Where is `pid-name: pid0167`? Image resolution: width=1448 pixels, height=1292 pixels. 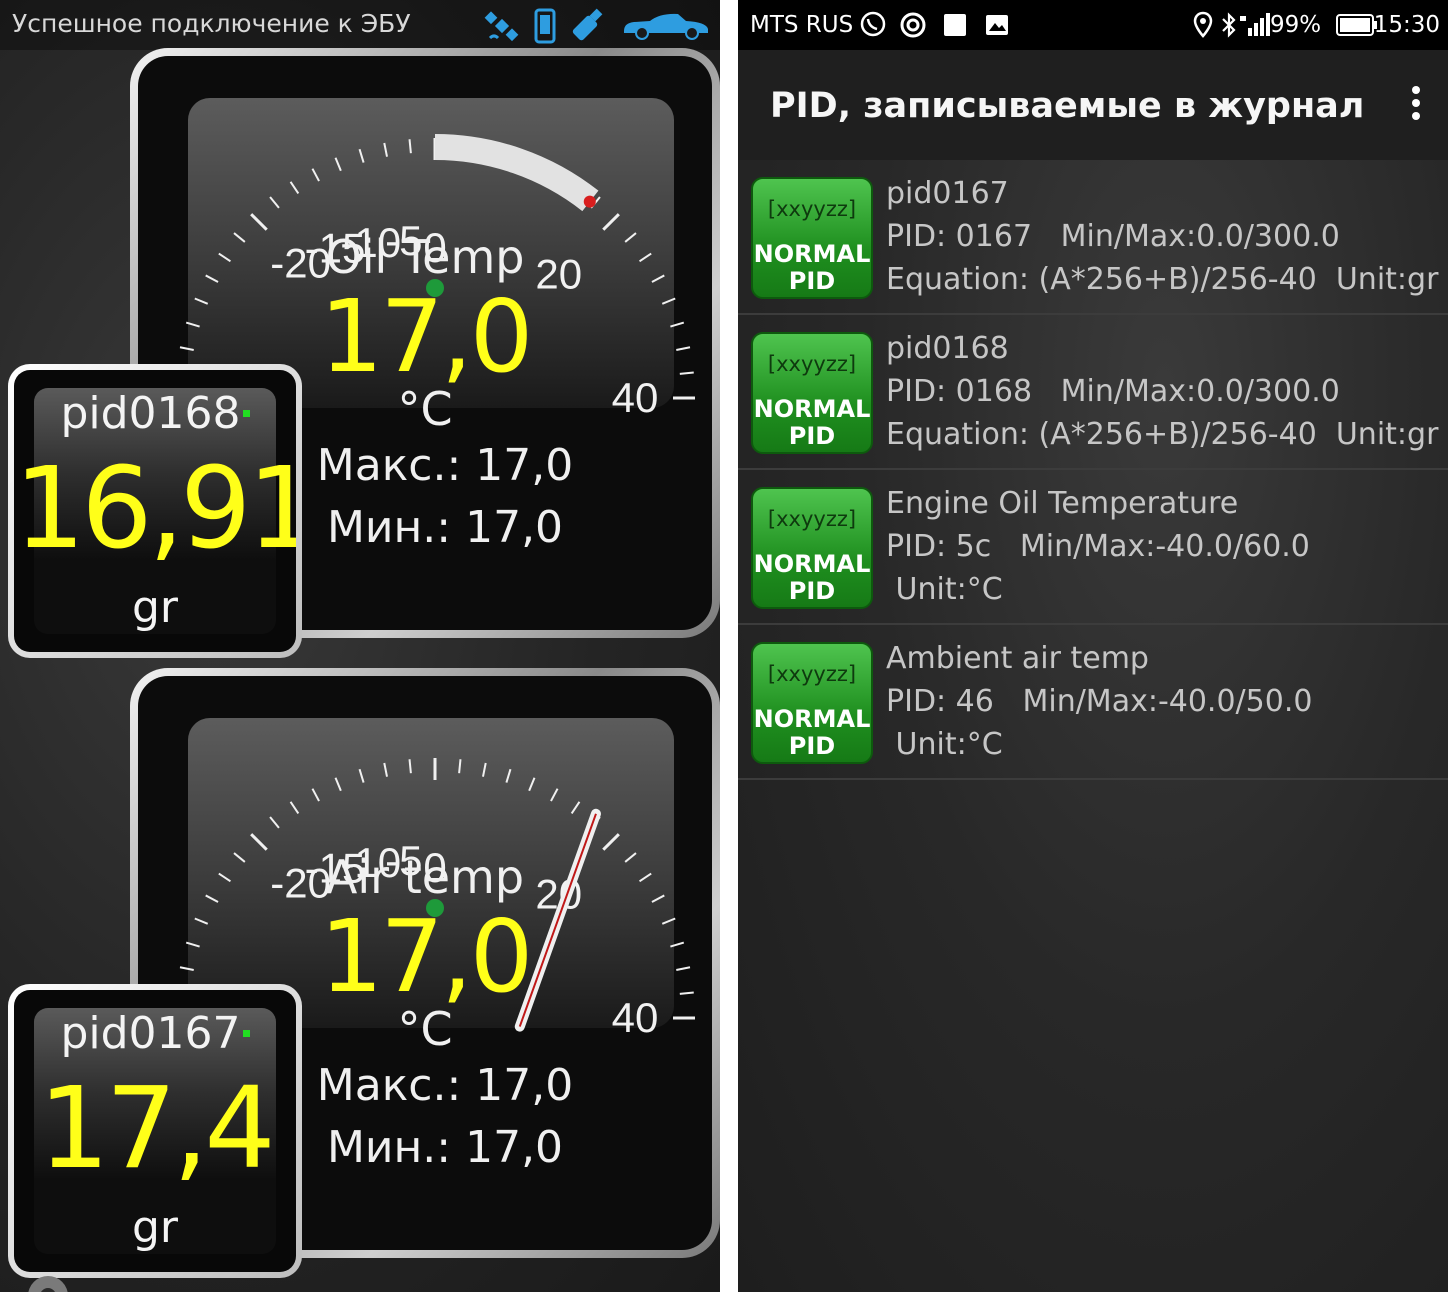 pid-name: pid0167 is located at coordinates (947, 193).